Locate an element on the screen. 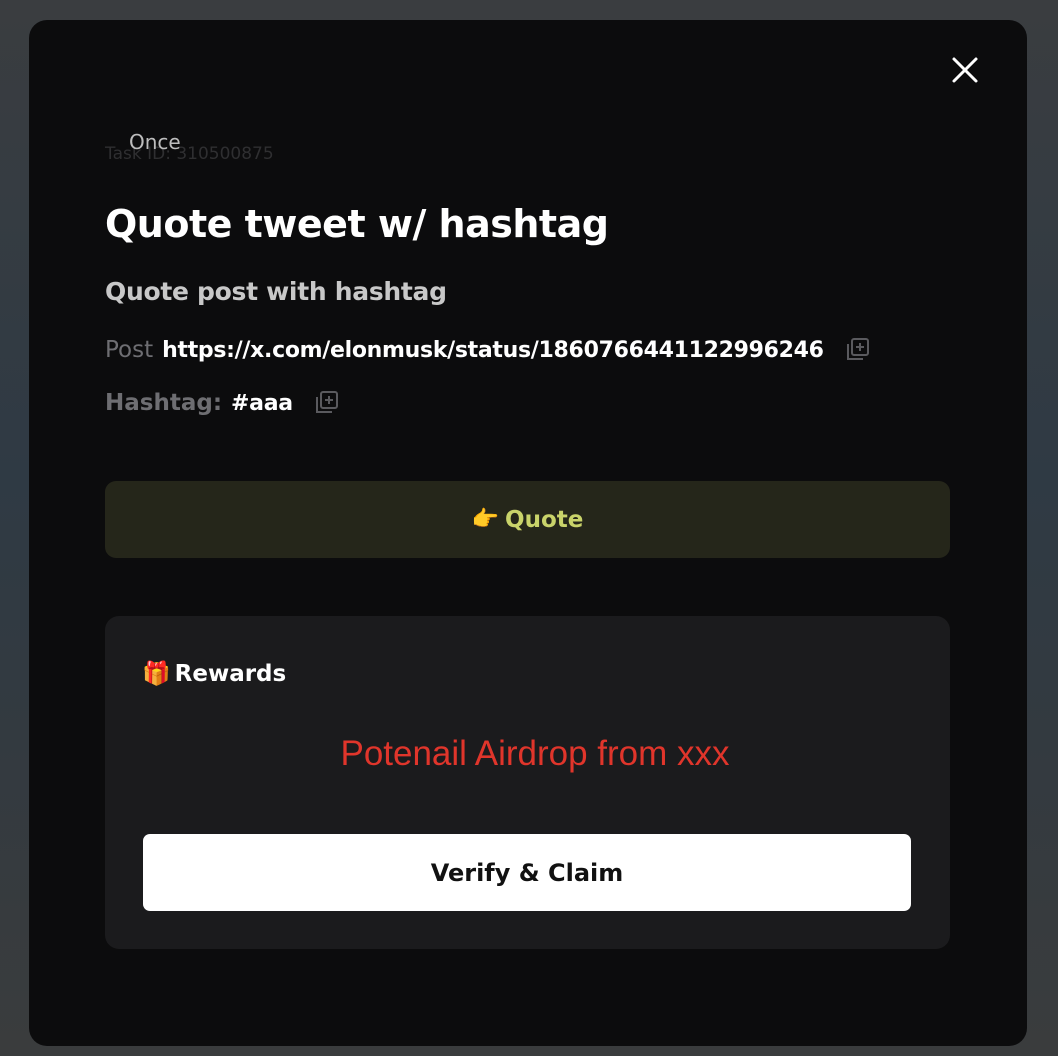  hashtag-row: Hashtag: #aaa is located at coordinates (222, 403).